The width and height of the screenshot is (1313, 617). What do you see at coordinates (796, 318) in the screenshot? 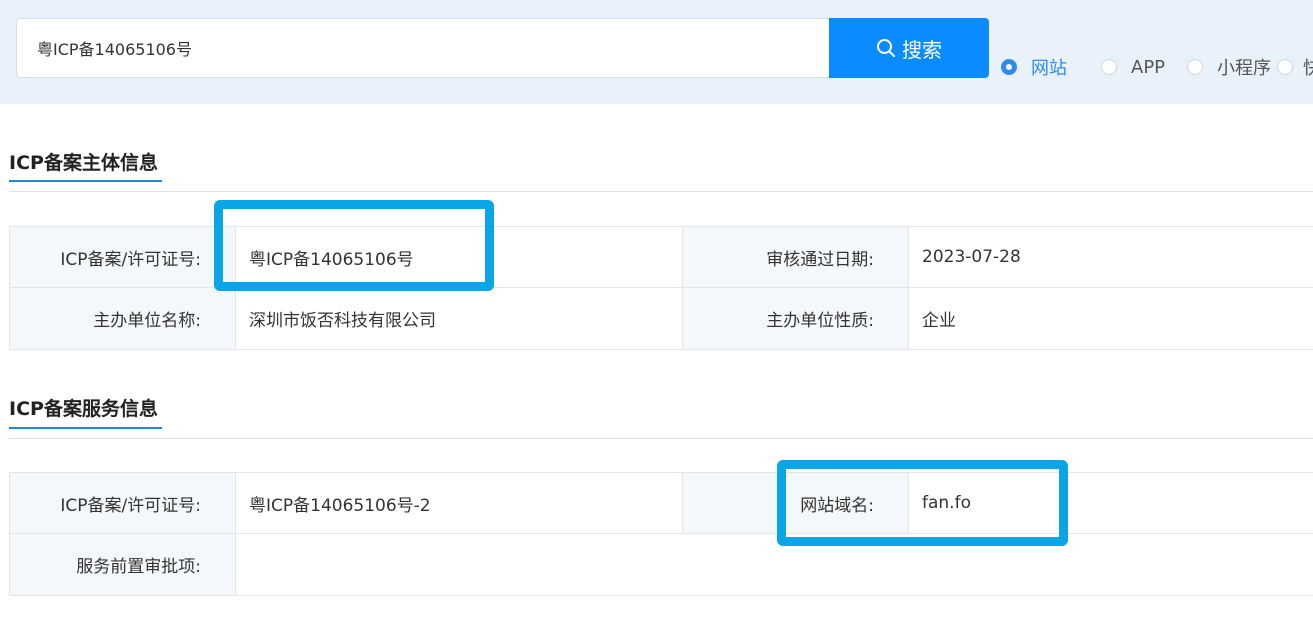
I see `organizer-type-label: 主办单位性质:` at bounding box center [796, 318].